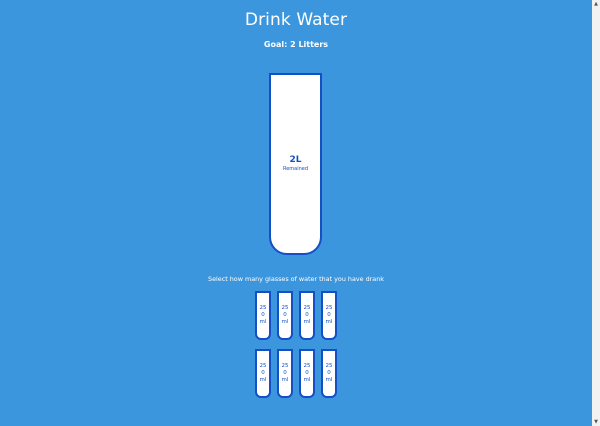 The width and height of the screenshot is (600, 426). I want to click on page-title: Drink Water, so click(296, 20).